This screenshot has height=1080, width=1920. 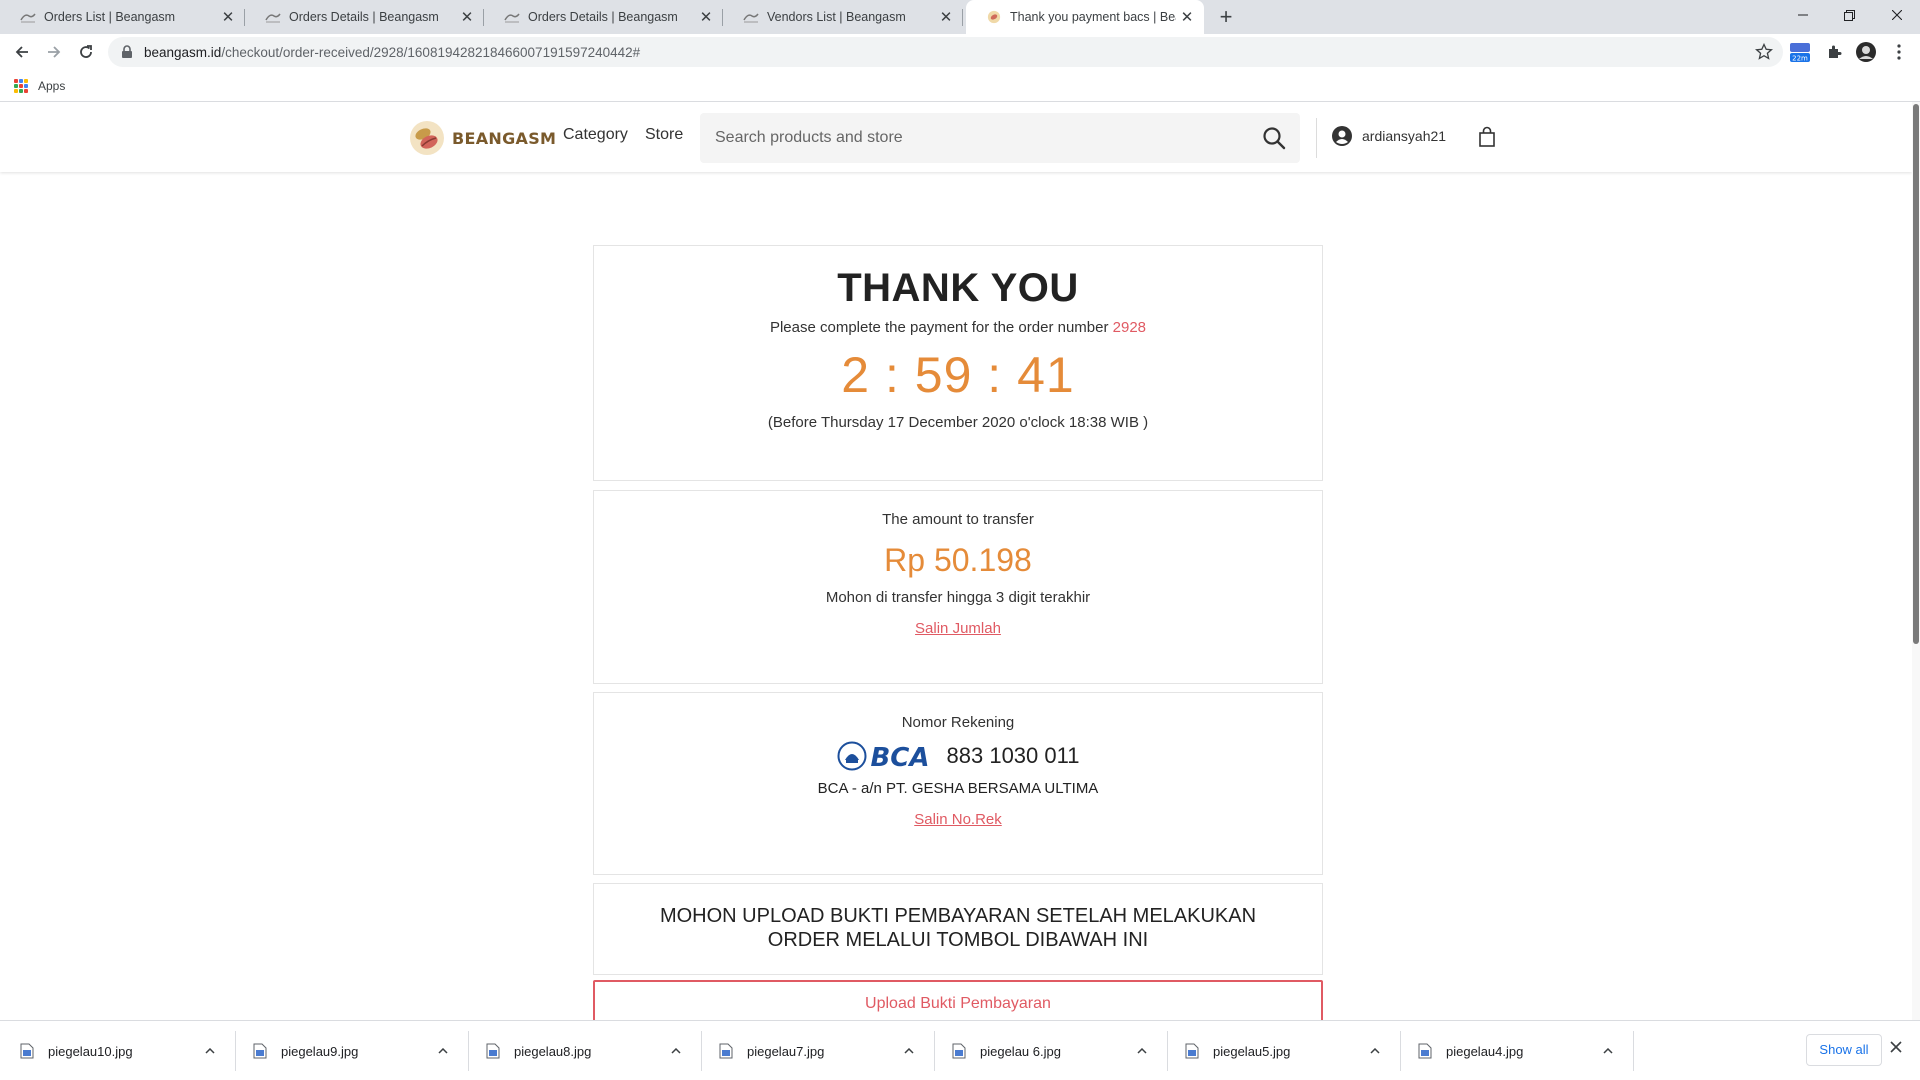 What do you see at coordinates (1800, 52) in the screenshot?
I see `extension-timer-icon: 22m` at bounding box center [1800, 52].